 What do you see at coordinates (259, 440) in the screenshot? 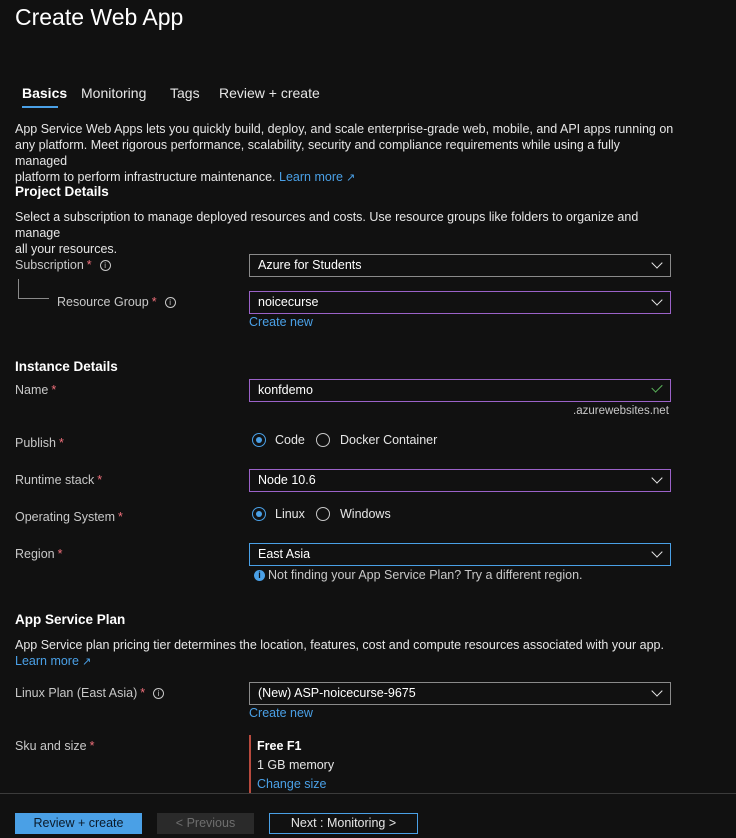
I see `publish-code-radio` at bounding box center [259, 440].